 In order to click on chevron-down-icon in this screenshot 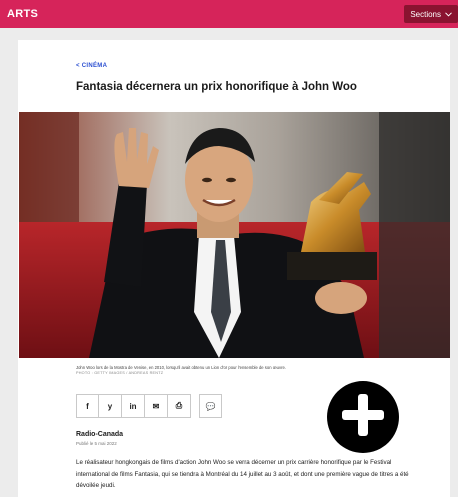, I will do `click(448, 14)`.